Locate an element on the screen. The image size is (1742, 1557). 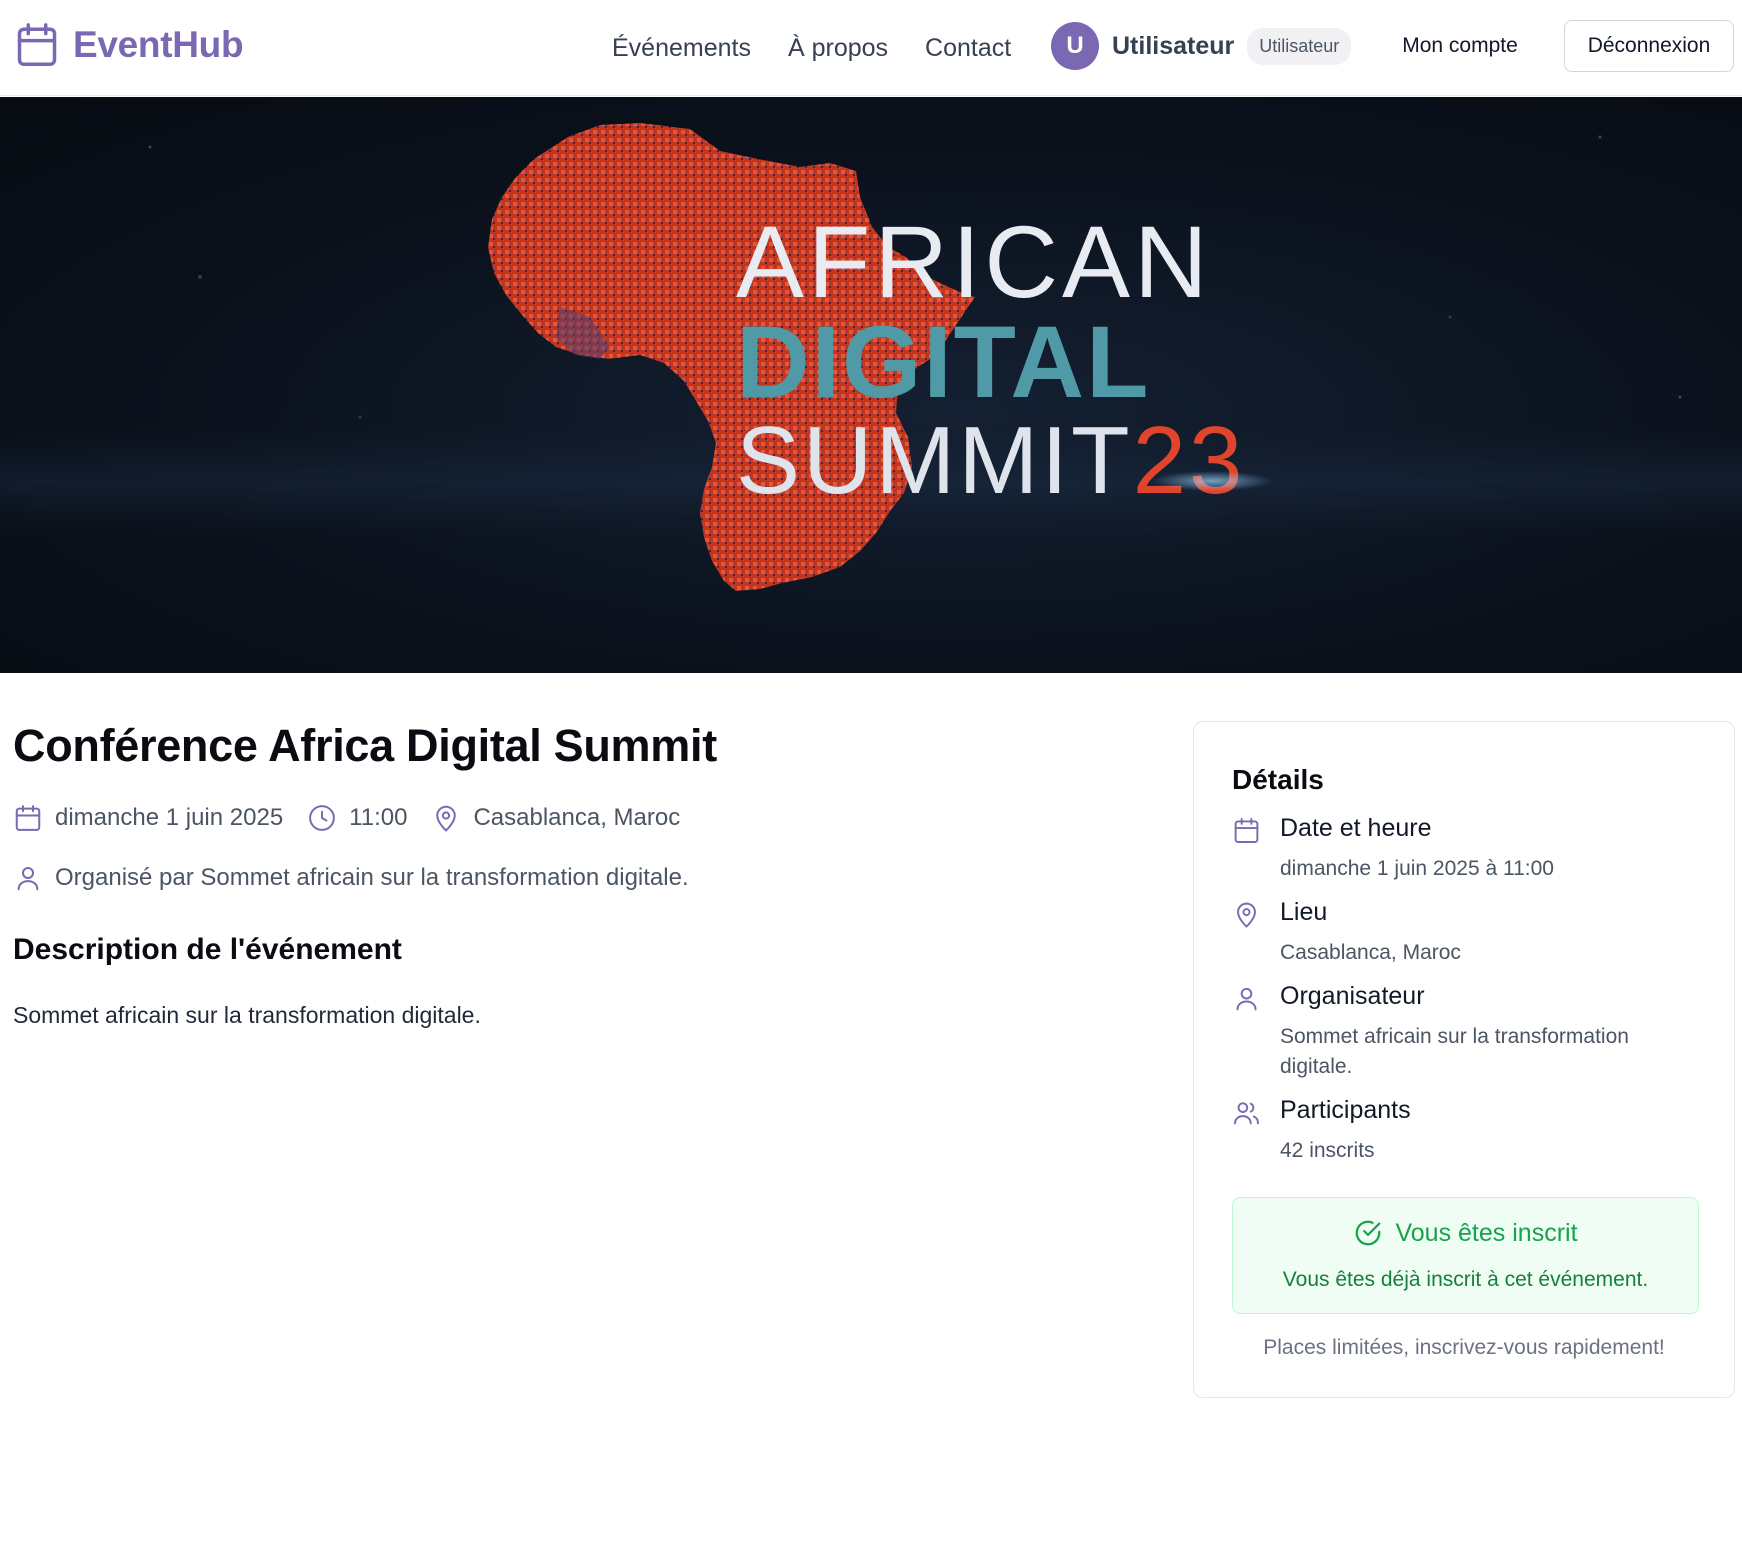
brand-logo-link: EventHub is located at coordinates (130, 45).